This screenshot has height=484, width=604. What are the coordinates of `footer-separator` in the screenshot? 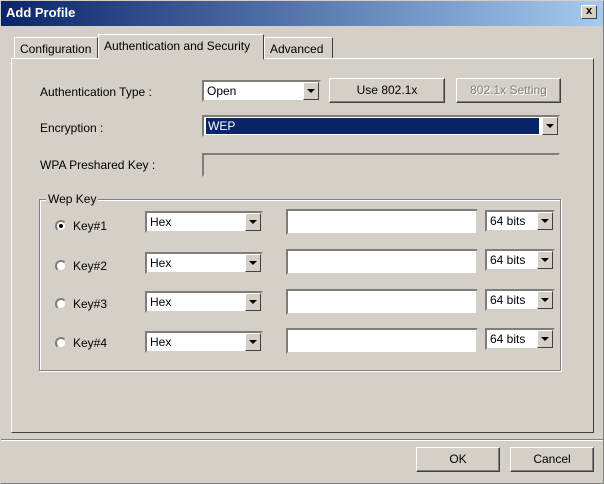 It's located at (302, 440).